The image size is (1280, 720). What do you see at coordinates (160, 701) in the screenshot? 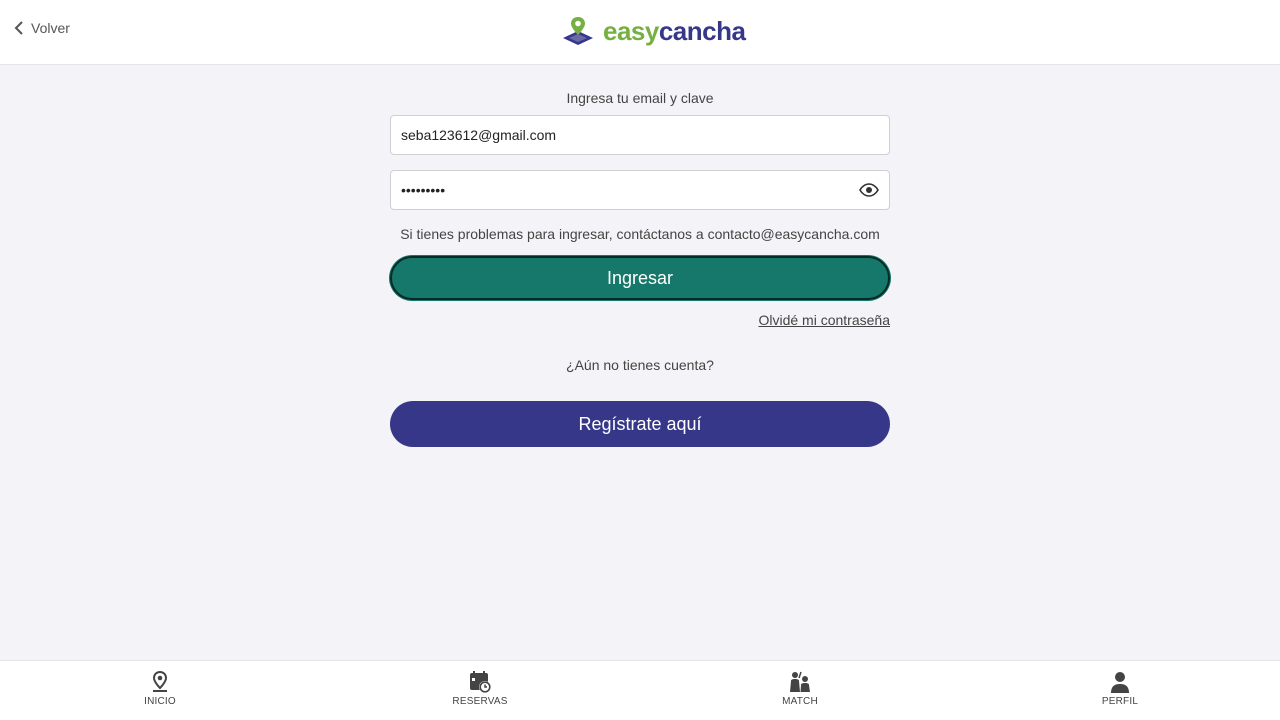
I see `nav-label-inicio: INICIO` at bounding box center [160, 701].